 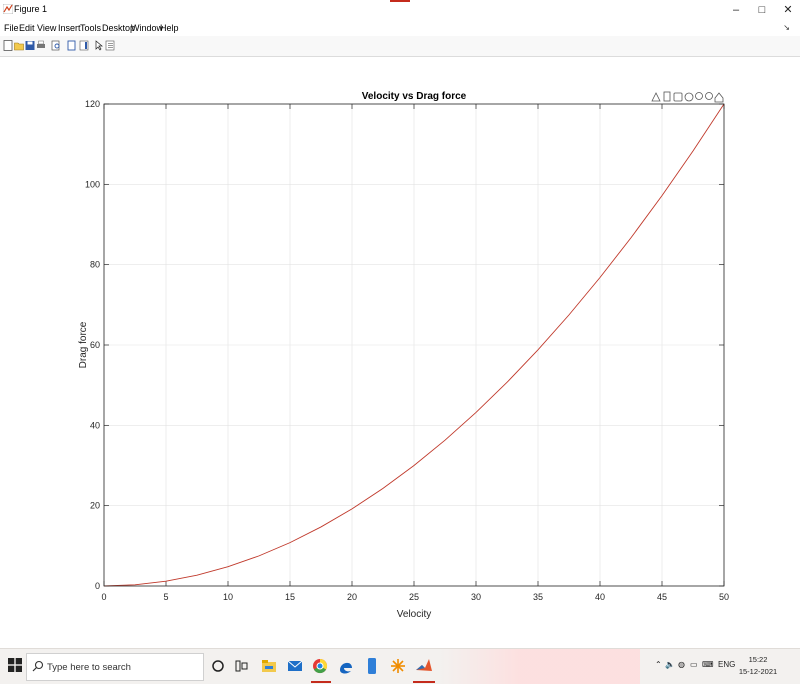 I want to click on search-placeholder: Type here to search, so click(x=89, y=667).